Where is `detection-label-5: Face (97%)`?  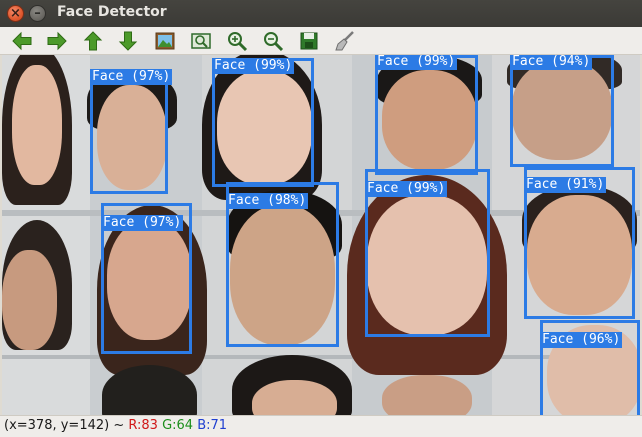
detection-label-5: Face (97%) is located at coordinates (142, 223).